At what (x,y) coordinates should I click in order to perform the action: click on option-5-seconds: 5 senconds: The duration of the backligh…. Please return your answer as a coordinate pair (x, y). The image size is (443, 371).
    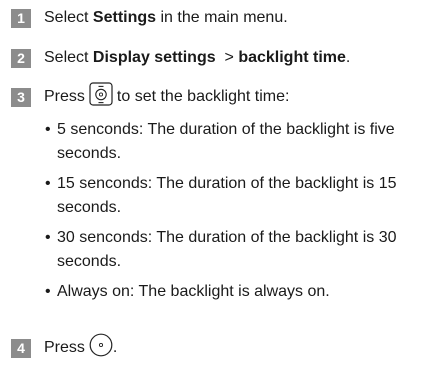
    Looking at the image, I should click on (226, 141).